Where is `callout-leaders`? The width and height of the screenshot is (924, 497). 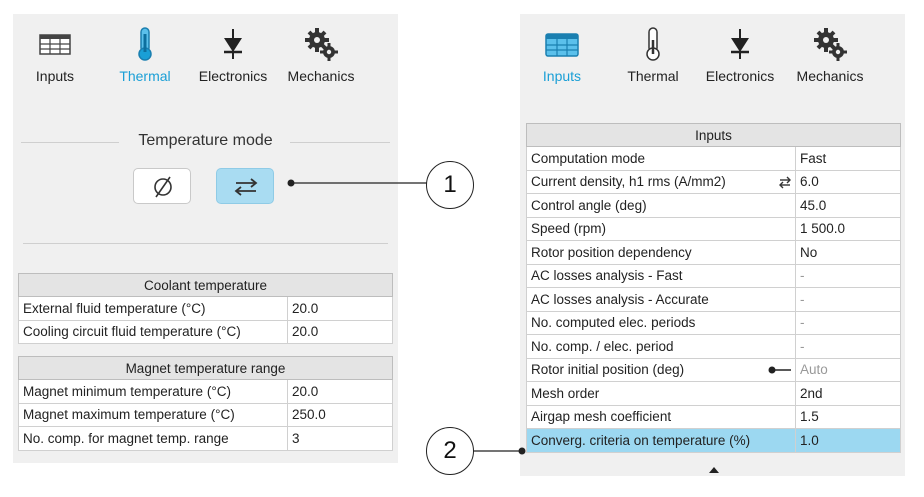 callout-leaders is located at coordinates (406, 317).